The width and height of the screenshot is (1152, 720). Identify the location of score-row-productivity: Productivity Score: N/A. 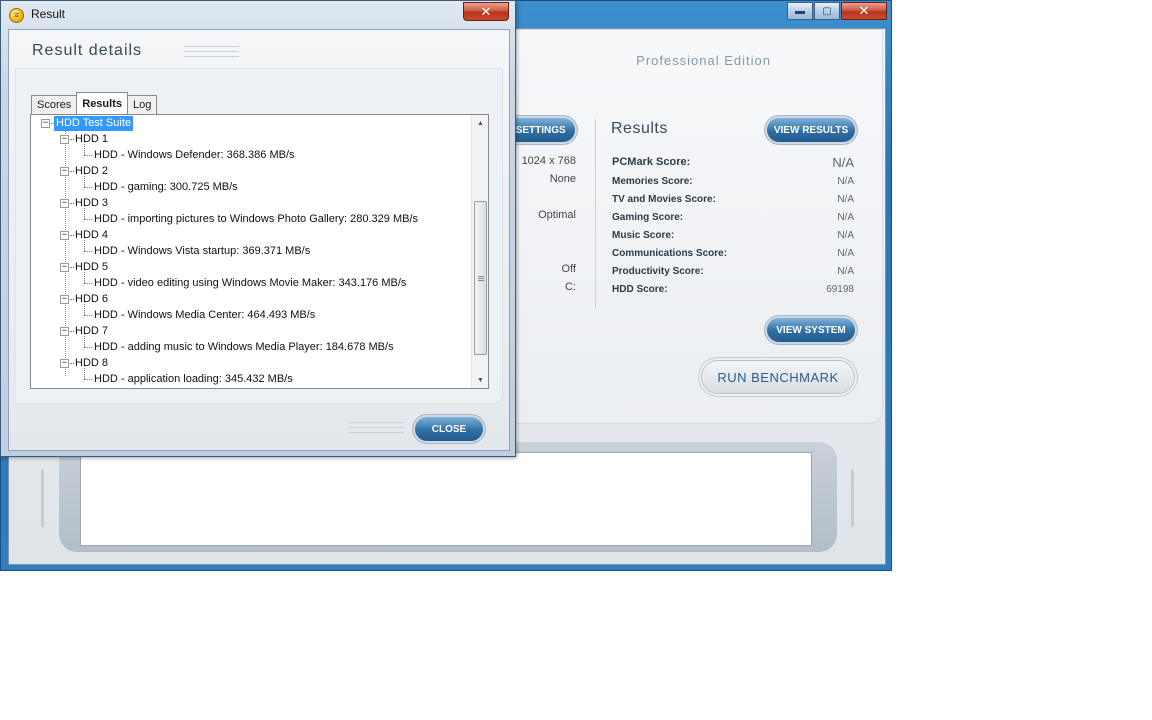
(733, 271).